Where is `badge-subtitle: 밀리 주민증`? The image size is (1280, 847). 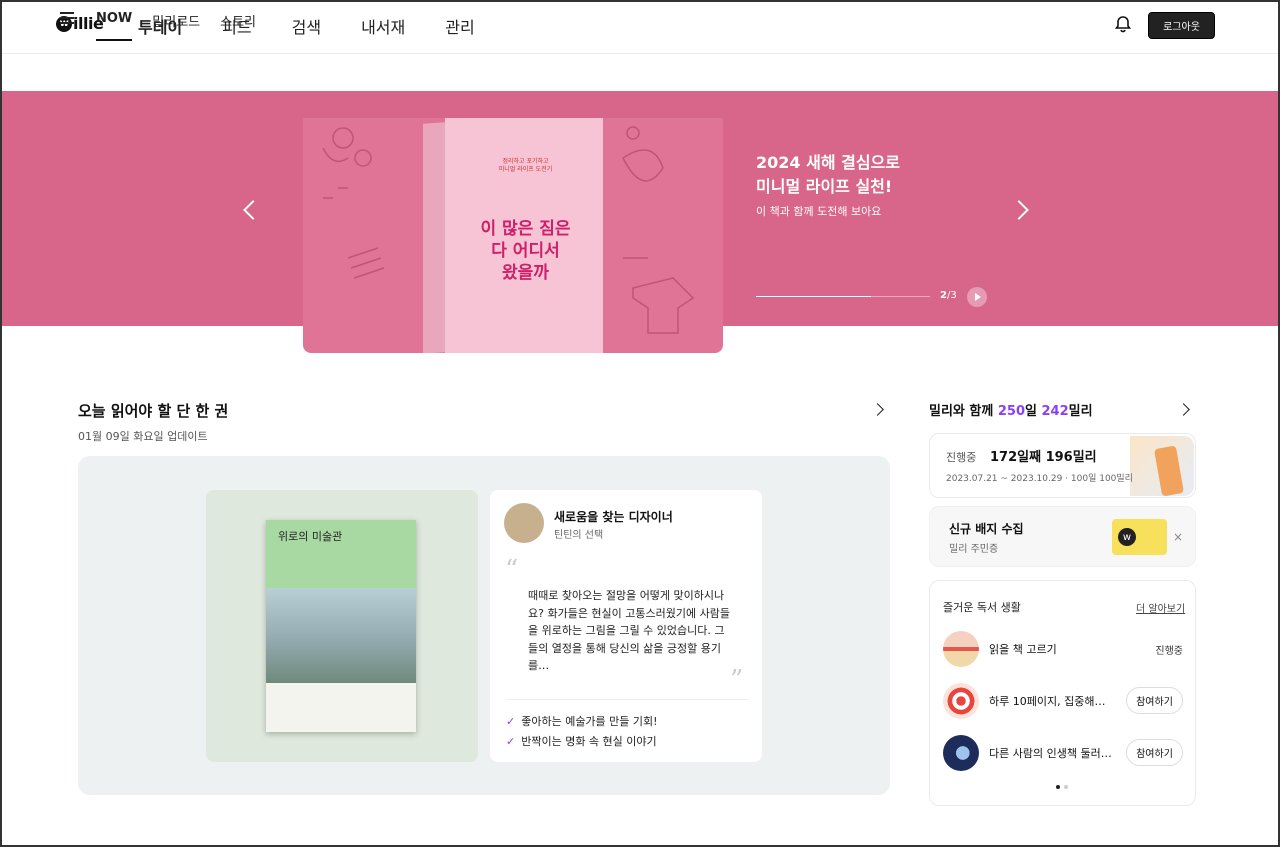 badge-subtitle: 밀리 주민증 is located at coordinates (974, 549).